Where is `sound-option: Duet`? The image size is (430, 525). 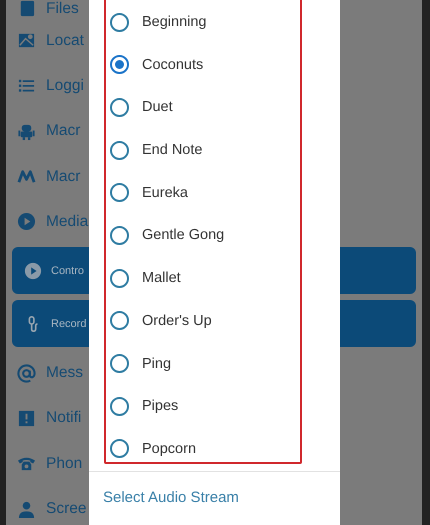
sound-option: Duet is located at coordinates (203, 107).